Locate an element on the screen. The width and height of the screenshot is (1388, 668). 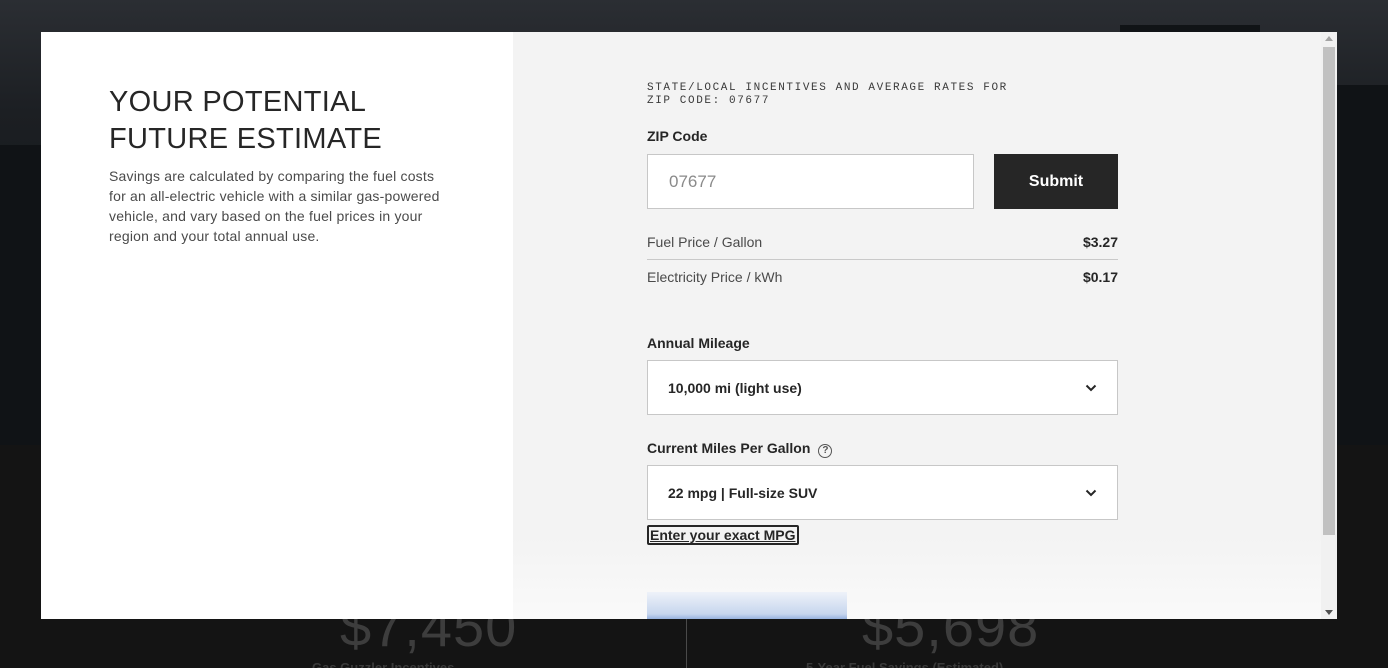
scroll-down-arrow-icon is located at coordinates (1329, 612).